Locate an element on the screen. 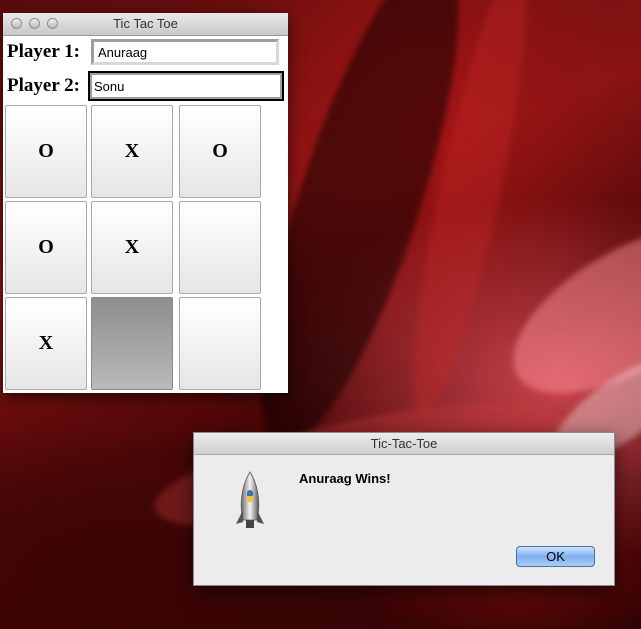 The width and height of the screenshot is (641, 629). board-cell-7: X is located at coordinates (46, 343).